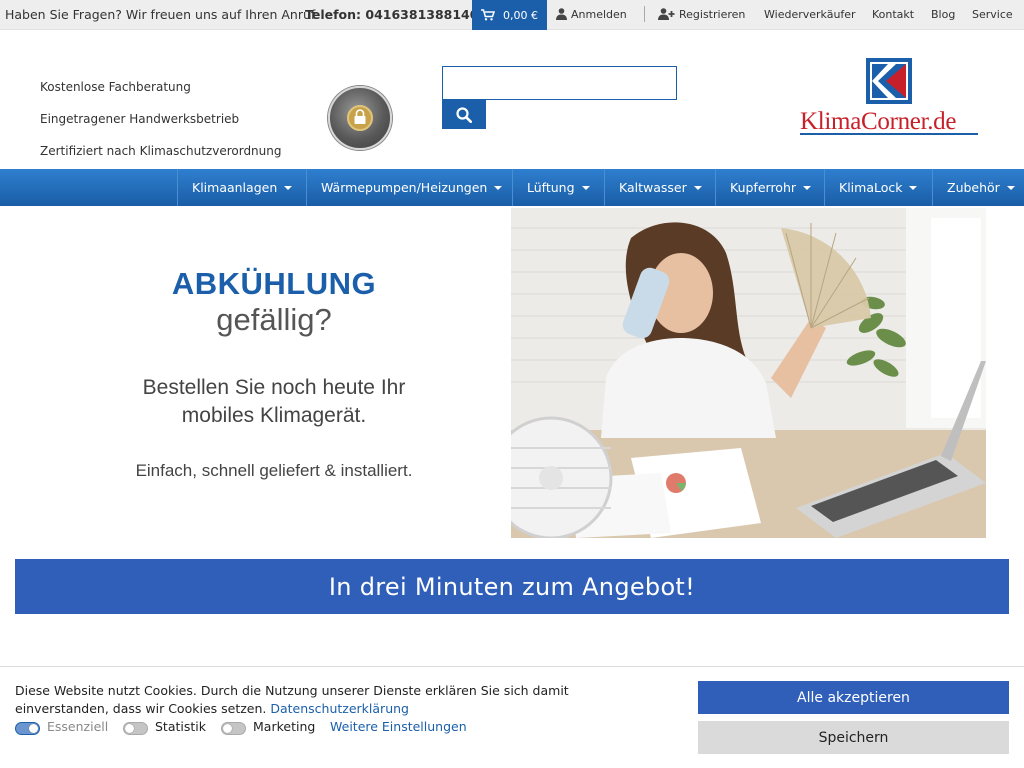  What do you see at coordinates (78, 726) in the screenshot?
I see `toggle-essential-label: Essenziell` at bounding box center [78, 726].